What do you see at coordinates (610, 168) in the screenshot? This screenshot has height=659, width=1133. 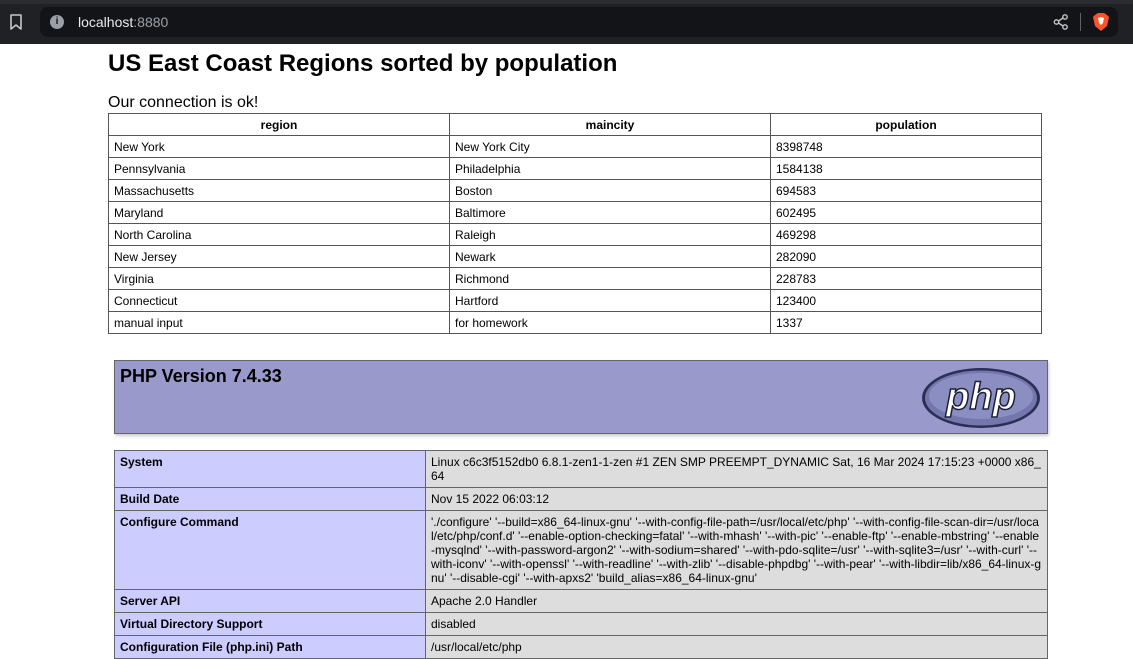 I see `maincity-cell: Philadelphia` at bounding box center [610, 168].